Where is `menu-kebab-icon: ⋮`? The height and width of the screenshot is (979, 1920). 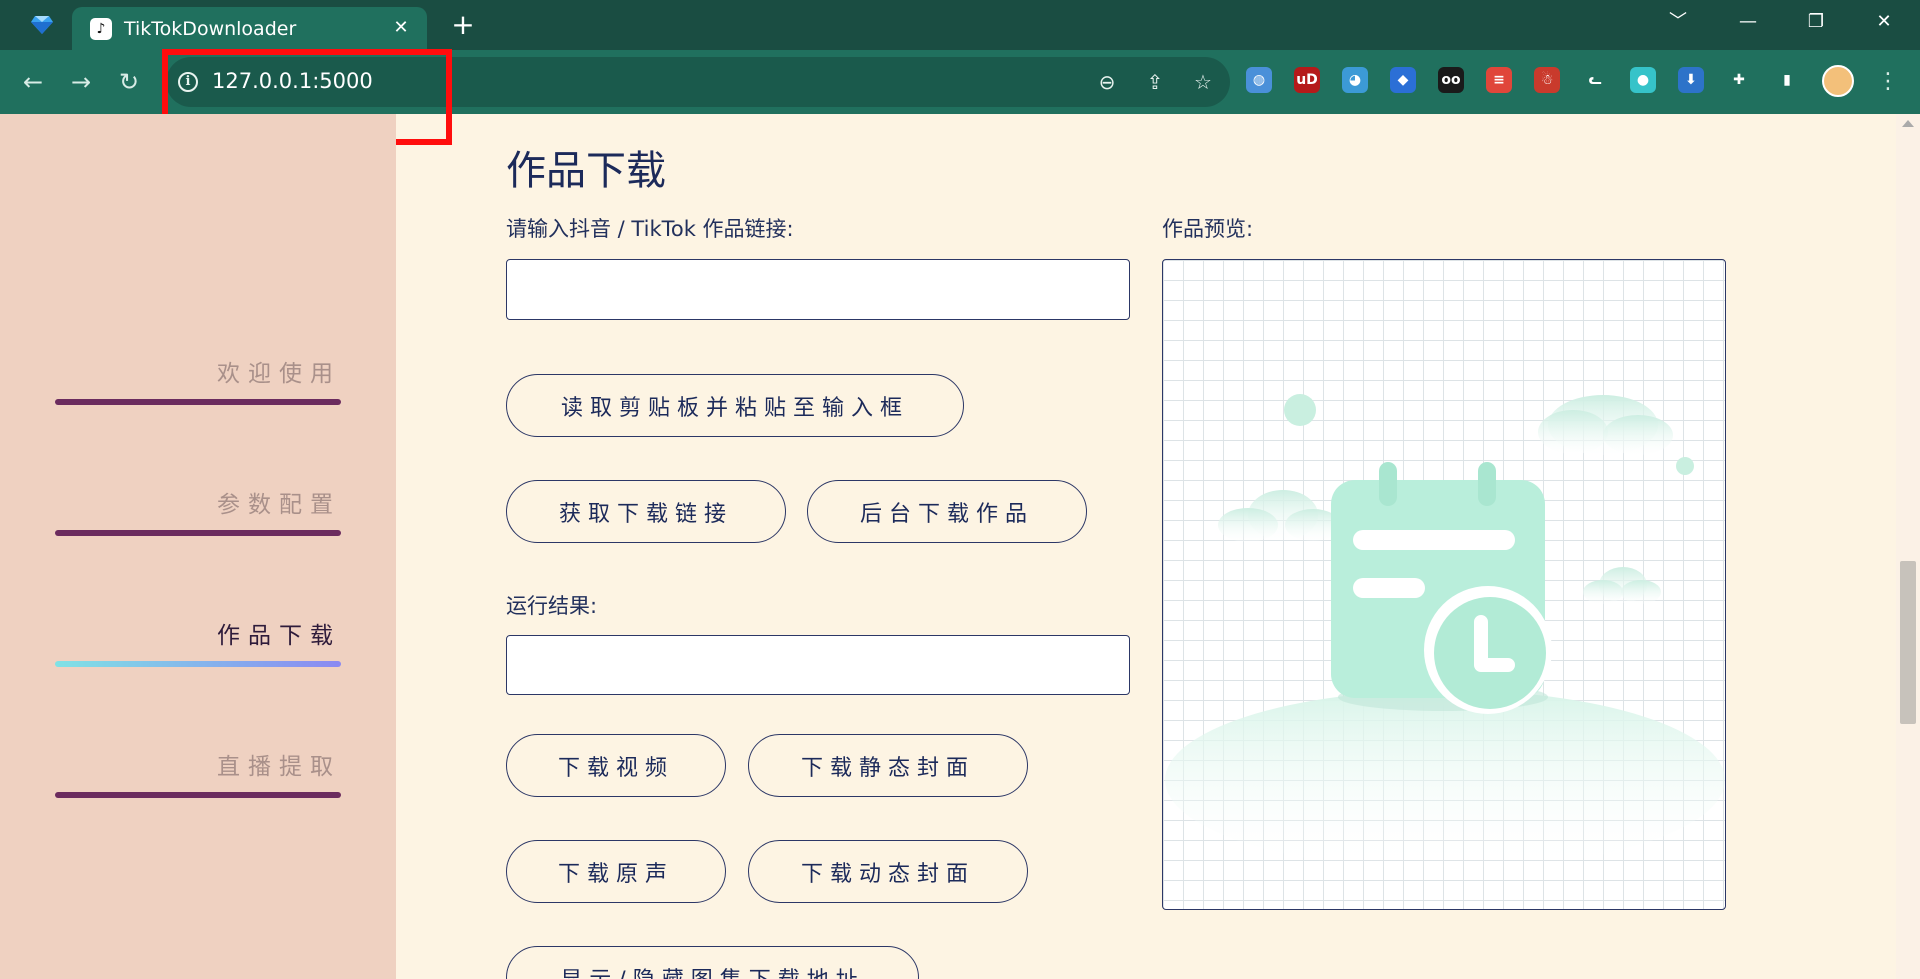 menu-kebab-icon: ⋮ is located at coordinates (1888, 82).